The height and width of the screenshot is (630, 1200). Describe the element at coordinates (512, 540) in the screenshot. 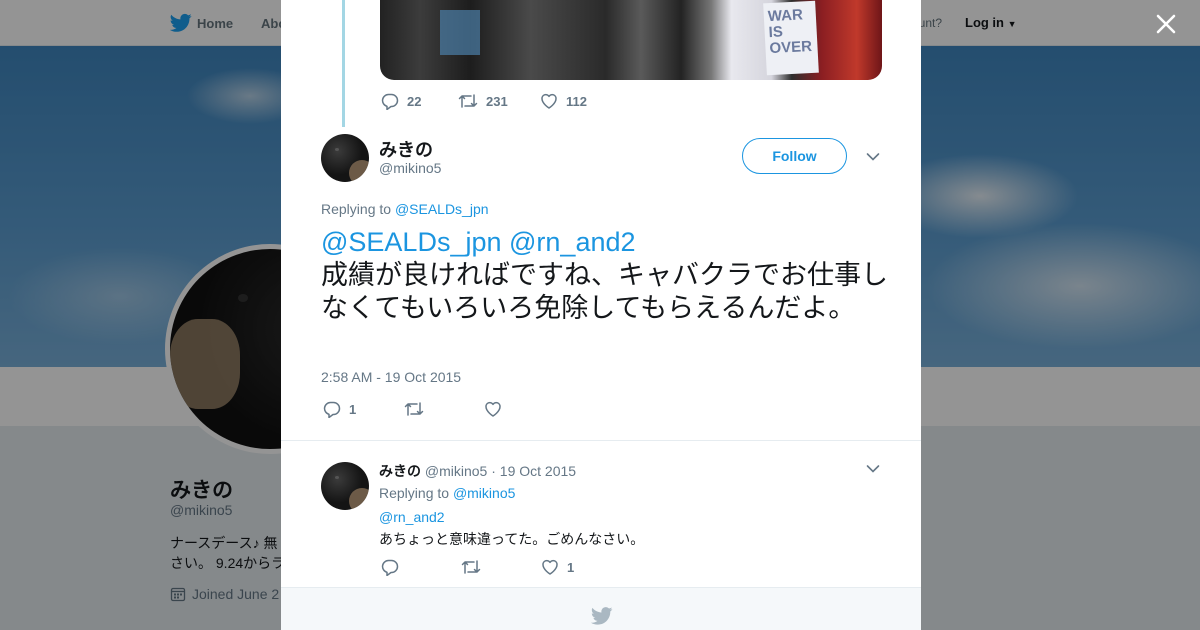

I see `reply-text: あちょっと意味違ってた。ごめんなさい。` at that location.